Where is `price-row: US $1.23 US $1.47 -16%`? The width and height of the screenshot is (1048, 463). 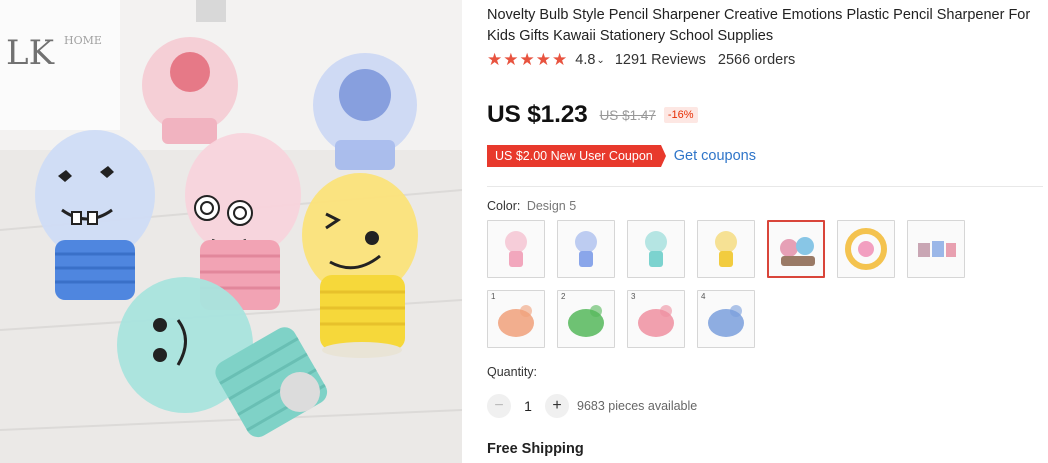 price-row: US $1.23 US $1.47 -16% is located at coordinates (592, 115).